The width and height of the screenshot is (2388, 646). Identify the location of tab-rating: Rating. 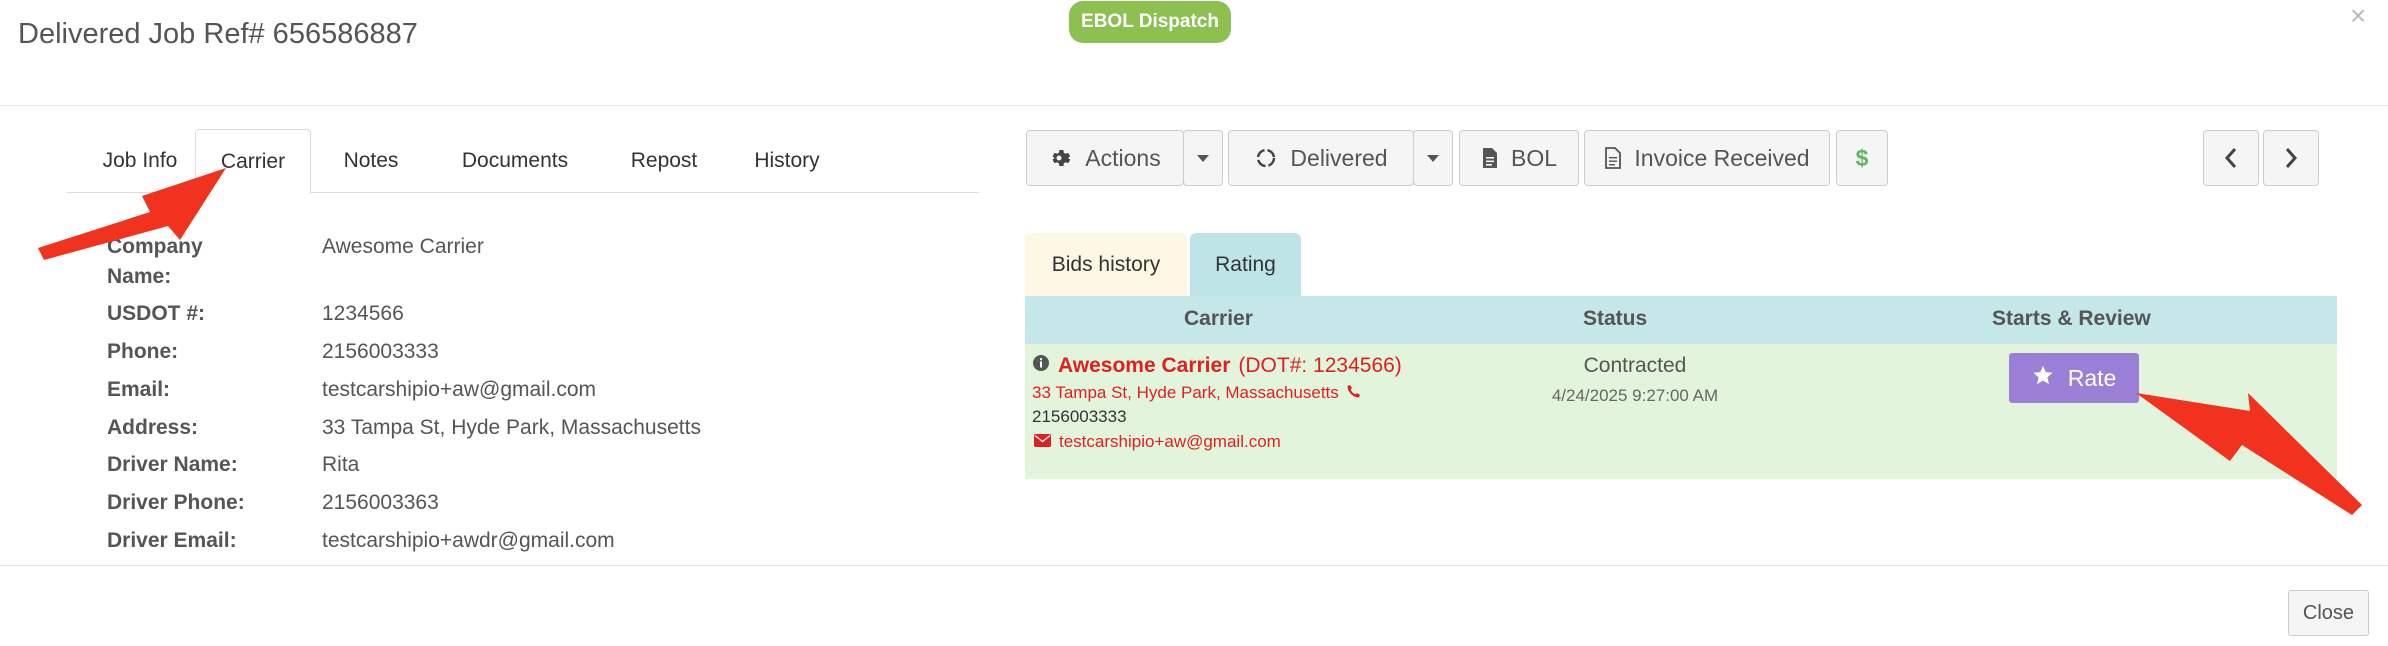
(1245, 265).